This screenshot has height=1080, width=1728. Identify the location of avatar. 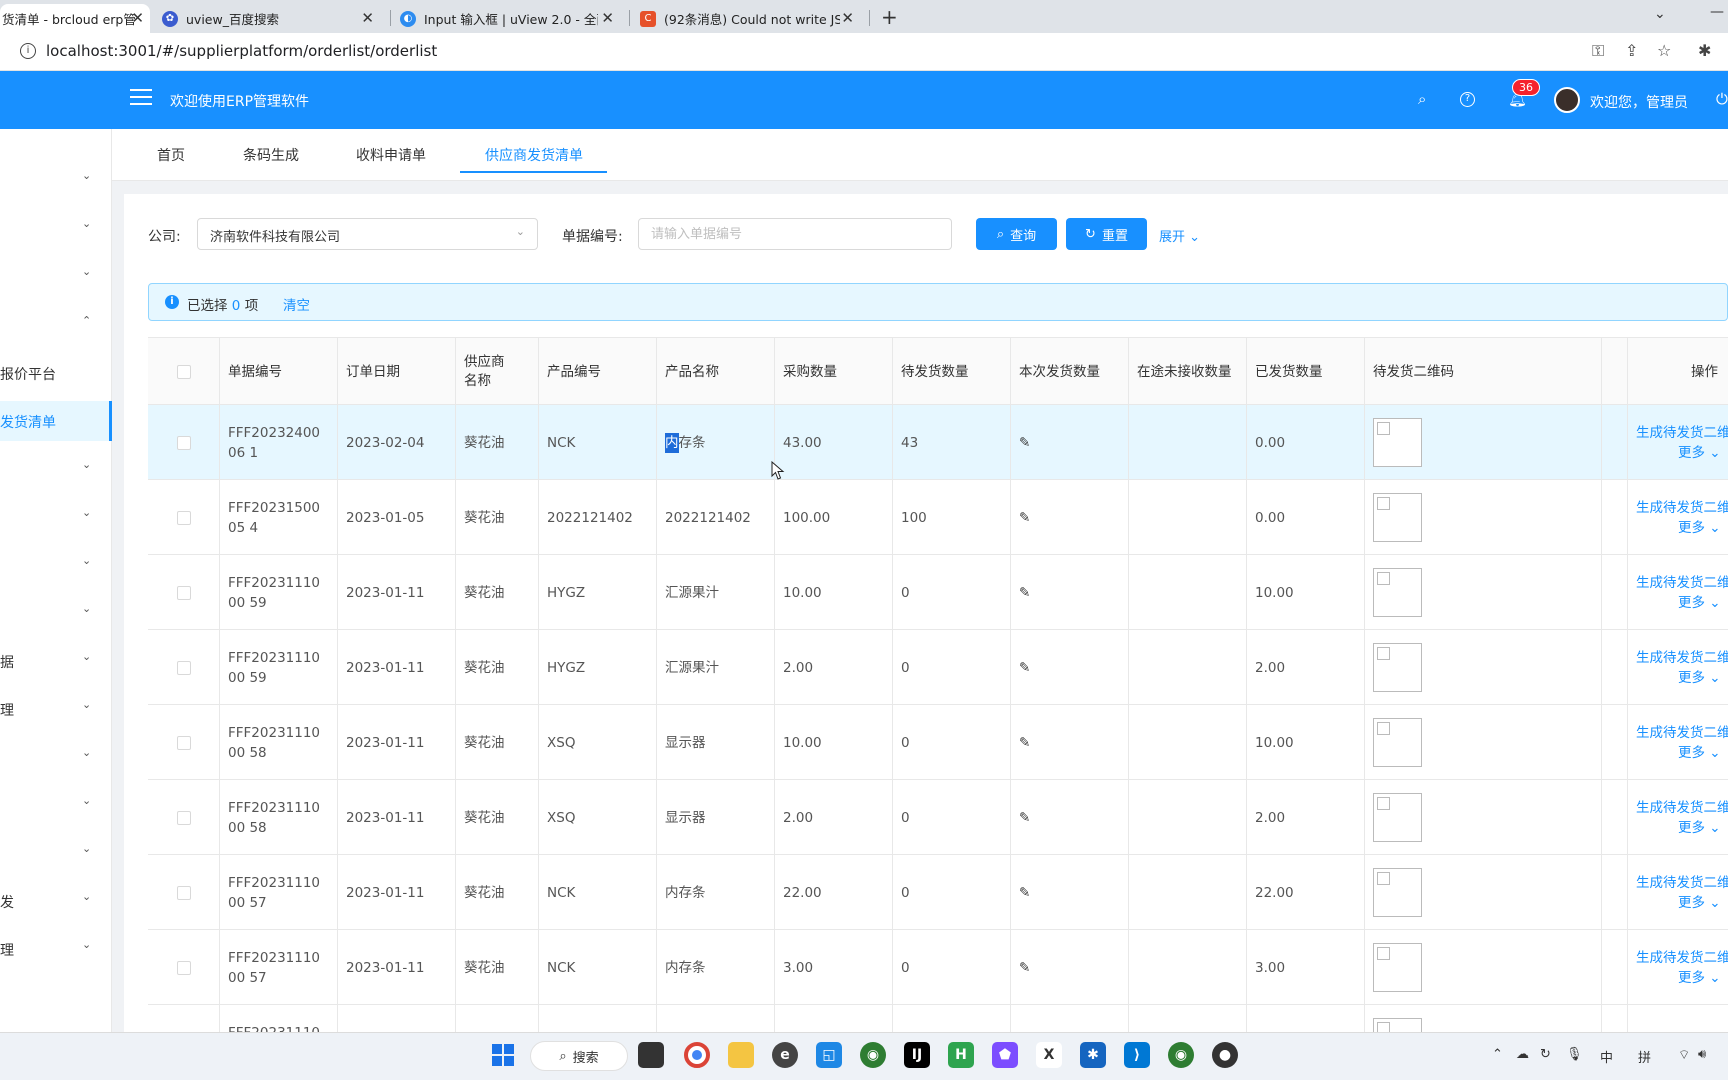
(1567, 100).